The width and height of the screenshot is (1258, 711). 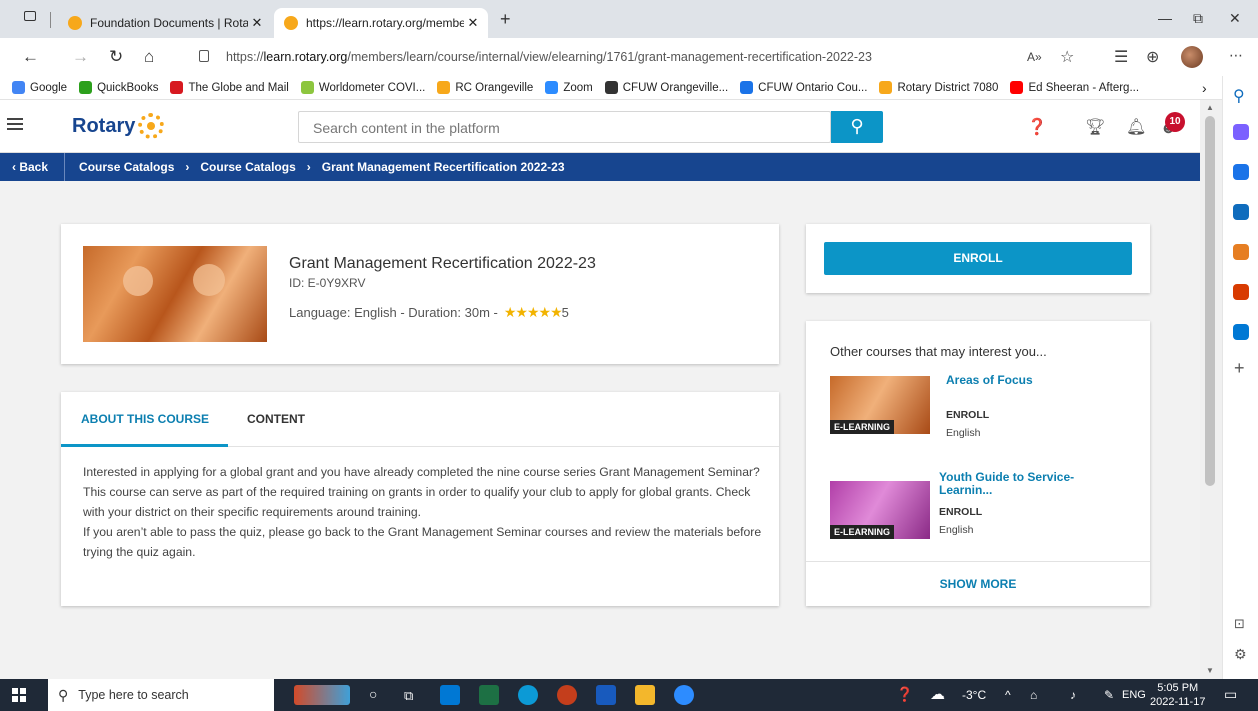 What do you see at coordinates (606, 695) in the screenshot?
I see `word-app-icon` at bounding box center [606, 695].